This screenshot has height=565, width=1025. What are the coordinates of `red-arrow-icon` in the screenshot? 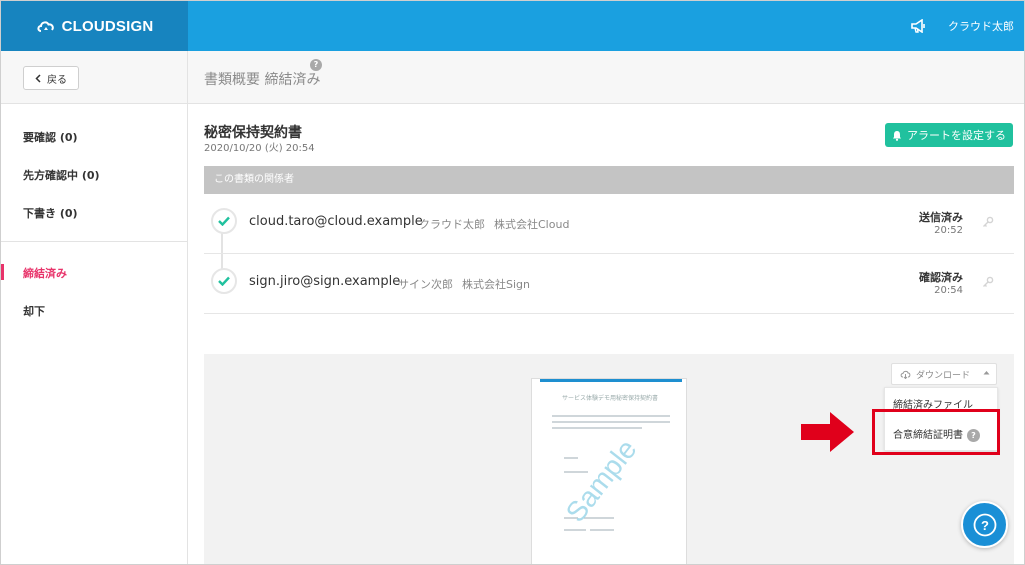 It's located at (827, 432).